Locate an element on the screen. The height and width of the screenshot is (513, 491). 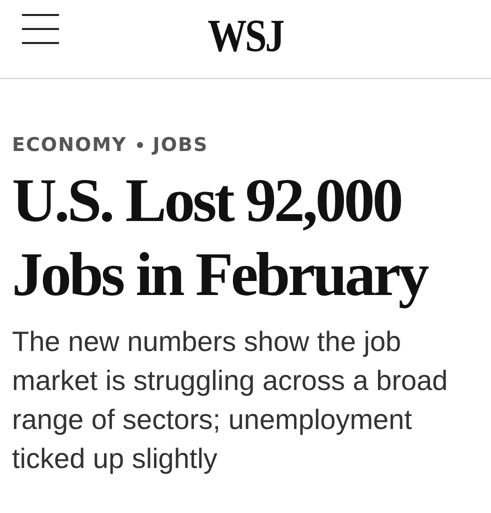
menu-icon is located at coordinates (40, 29).